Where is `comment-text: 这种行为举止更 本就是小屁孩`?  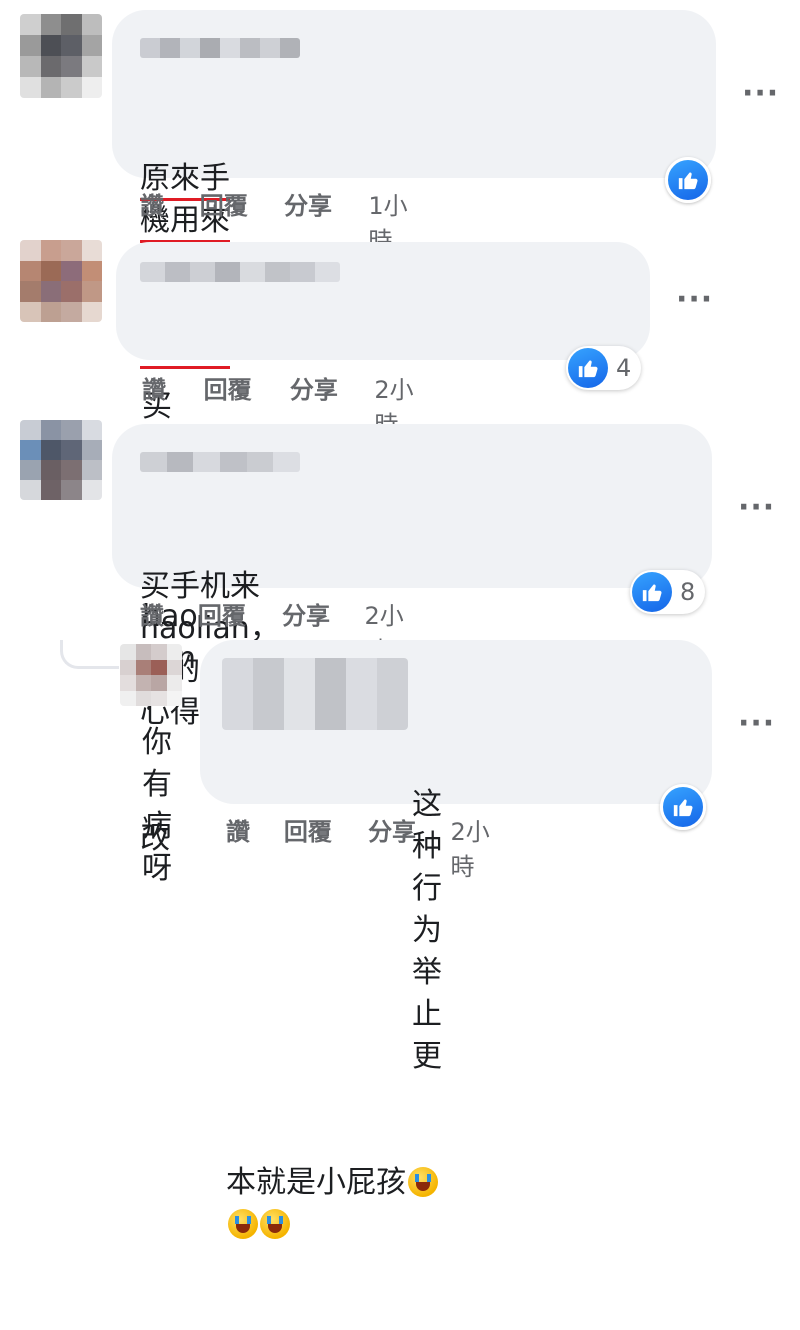
comment-text: 这种行为举止更 本就是小屁孩 is located at coordinates (334, 1015).